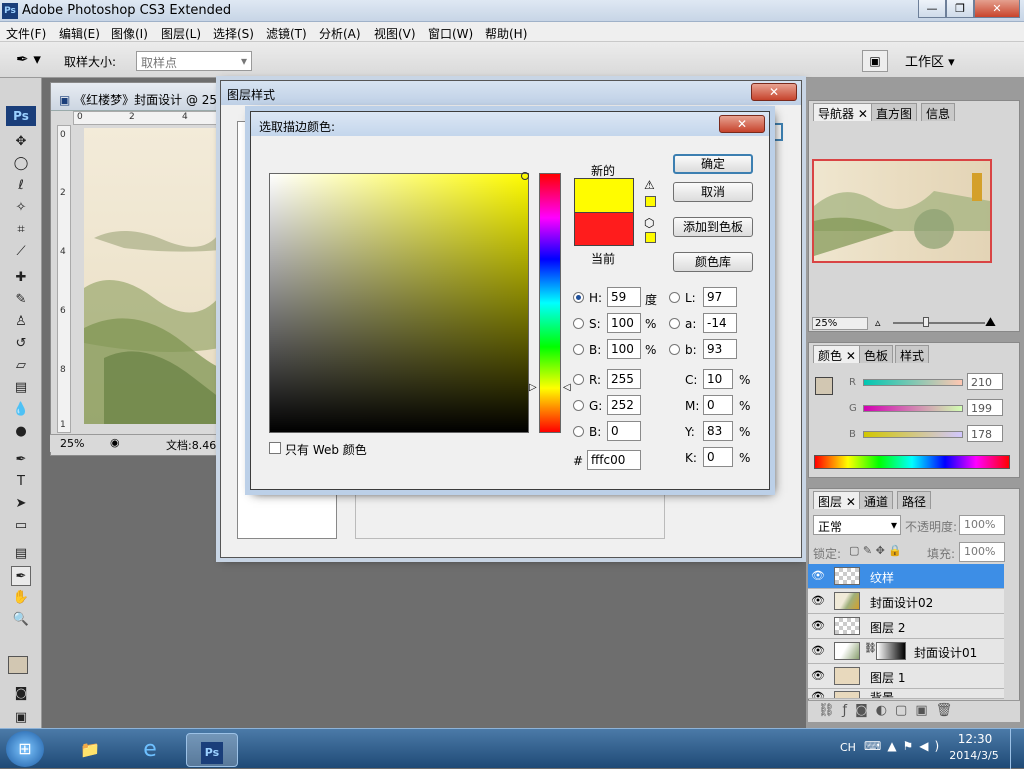 This screenshot has height=769, width=1024. I want to click on tab-histogram: 直方图, so click(894, 112).